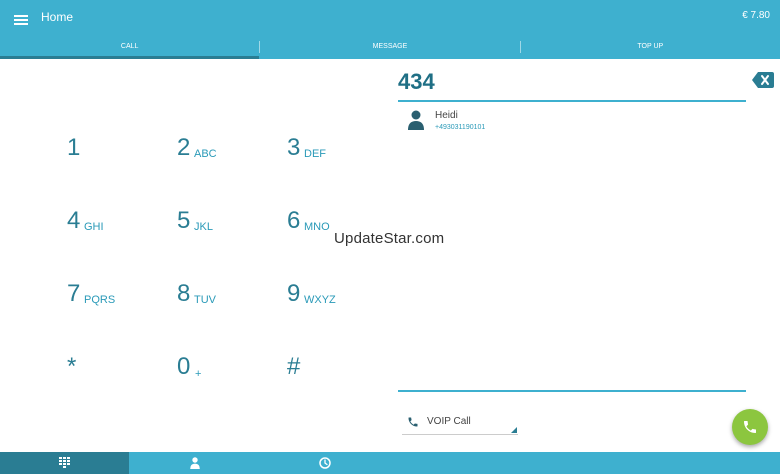 The image size is (780, 474). What do you see at coordinates (184, 293) in the screenshot?
I see `key-digit: 8` at bounding box center [184, 293].